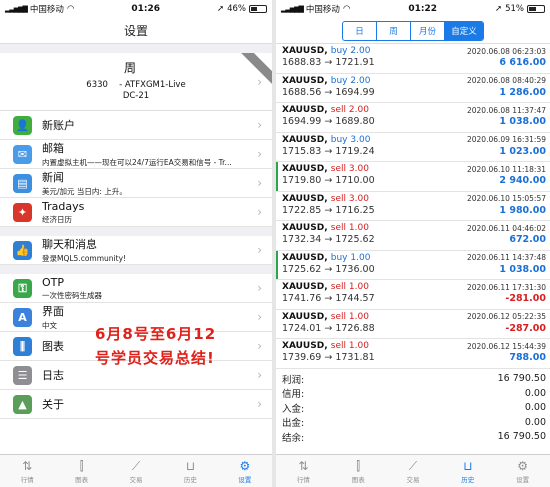 The width and height of the screenshot is (550, 487). What do you see at coordinates (136, 288) in the screenshot?
I see `settings-item-otp: ⚿ OTP 一次性密码生成器 ›` at bounding box center [136, 288].